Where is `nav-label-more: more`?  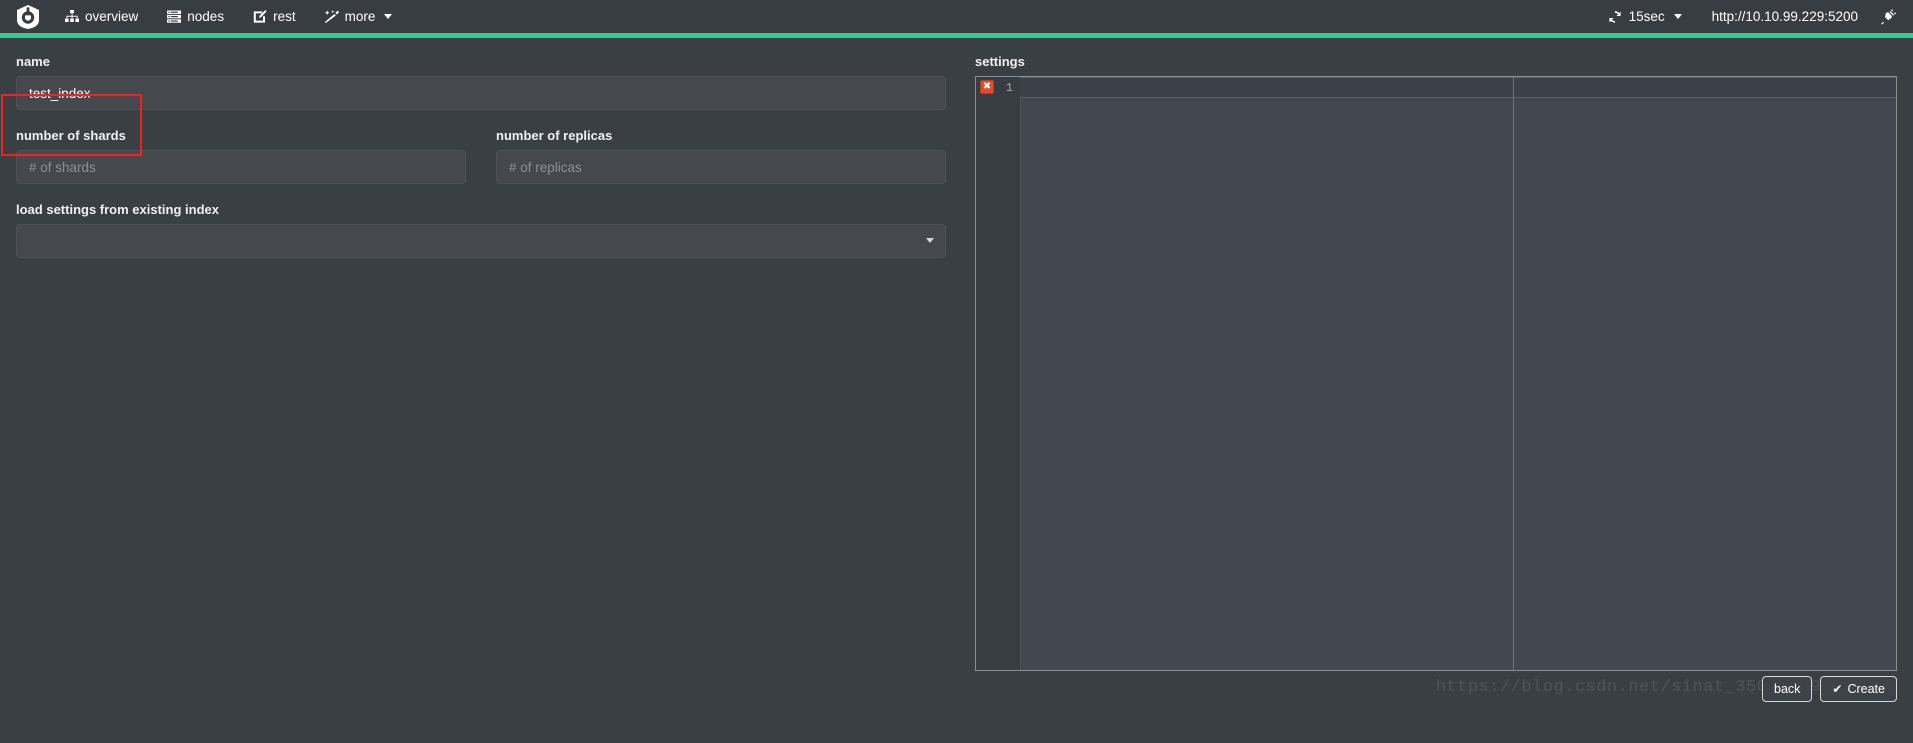 nav-label-more: more is located at coordinates (360, 16).